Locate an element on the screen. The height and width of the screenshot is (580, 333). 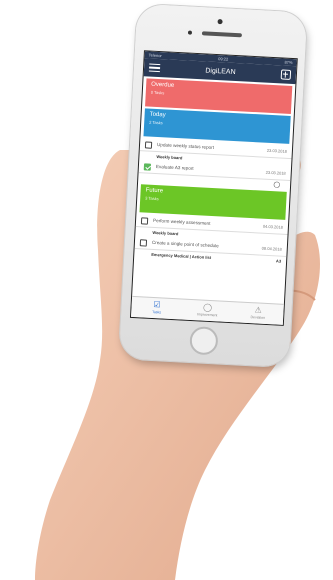
carrier: Telenor is located at coordinates (155, 55).